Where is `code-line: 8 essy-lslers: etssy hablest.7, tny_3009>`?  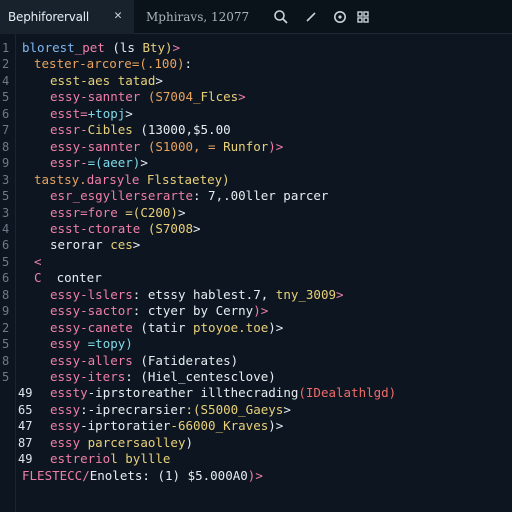
code-line: 8 essy-lslers: etssy hablest.7, tny_3009> is located at coordinates (256, 295).